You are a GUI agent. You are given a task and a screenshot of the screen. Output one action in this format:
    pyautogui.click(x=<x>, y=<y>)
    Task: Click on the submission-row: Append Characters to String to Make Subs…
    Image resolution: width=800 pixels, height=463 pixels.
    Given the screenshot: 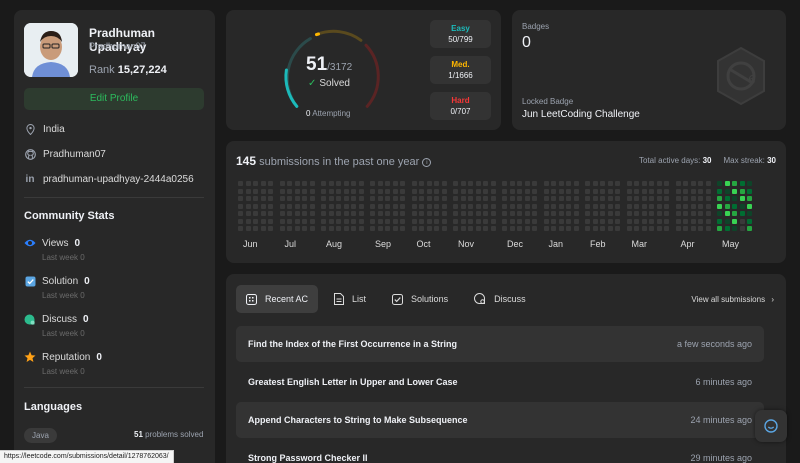 What is the action you would take?
    pyautogui.click(x=500, y=420)
    